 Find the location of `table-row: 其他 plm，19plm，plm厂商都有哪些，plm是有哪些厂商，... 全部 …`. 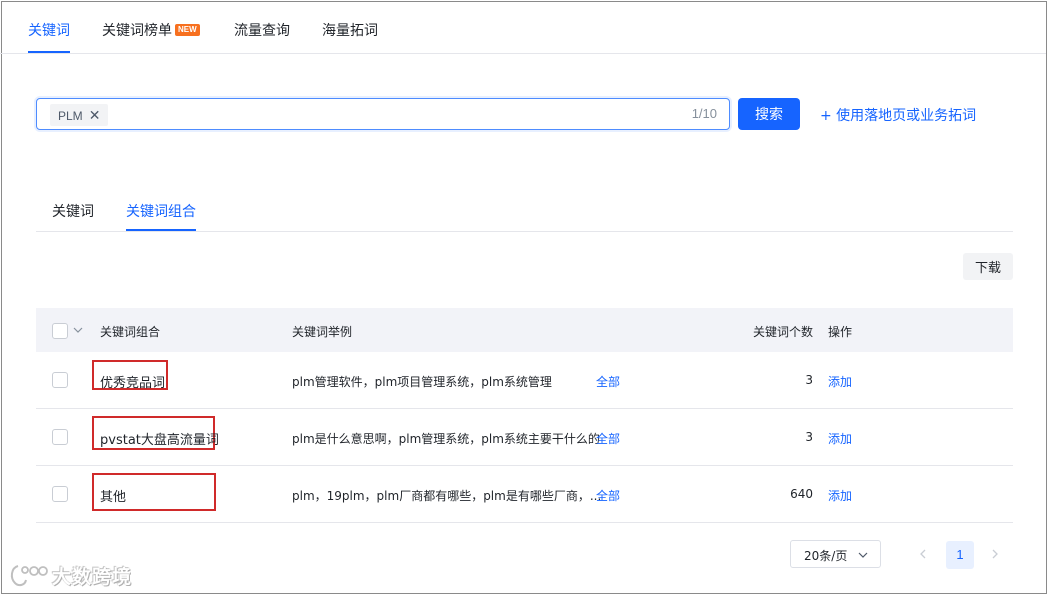

table-row: 其他 plm，19plm，plm厂商都有哪些，plm是有哪些厂商，... 全部 … is located at coordinates (524, 494).